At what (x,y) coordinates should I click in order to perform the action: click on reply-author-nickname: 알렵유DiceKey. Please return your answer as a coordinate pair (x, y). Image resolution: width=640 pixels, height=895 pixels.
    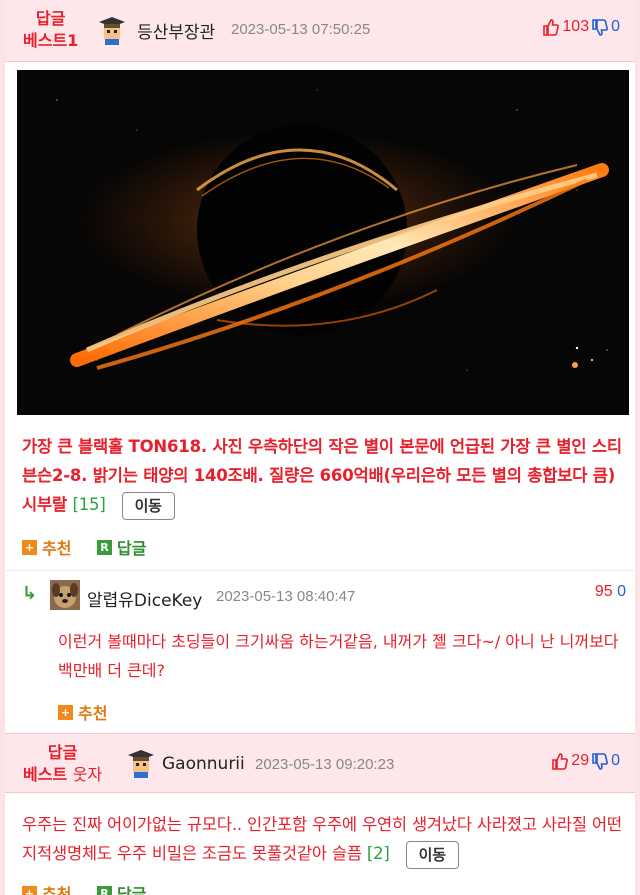
    Looking at the image, I should click on (144, 598).